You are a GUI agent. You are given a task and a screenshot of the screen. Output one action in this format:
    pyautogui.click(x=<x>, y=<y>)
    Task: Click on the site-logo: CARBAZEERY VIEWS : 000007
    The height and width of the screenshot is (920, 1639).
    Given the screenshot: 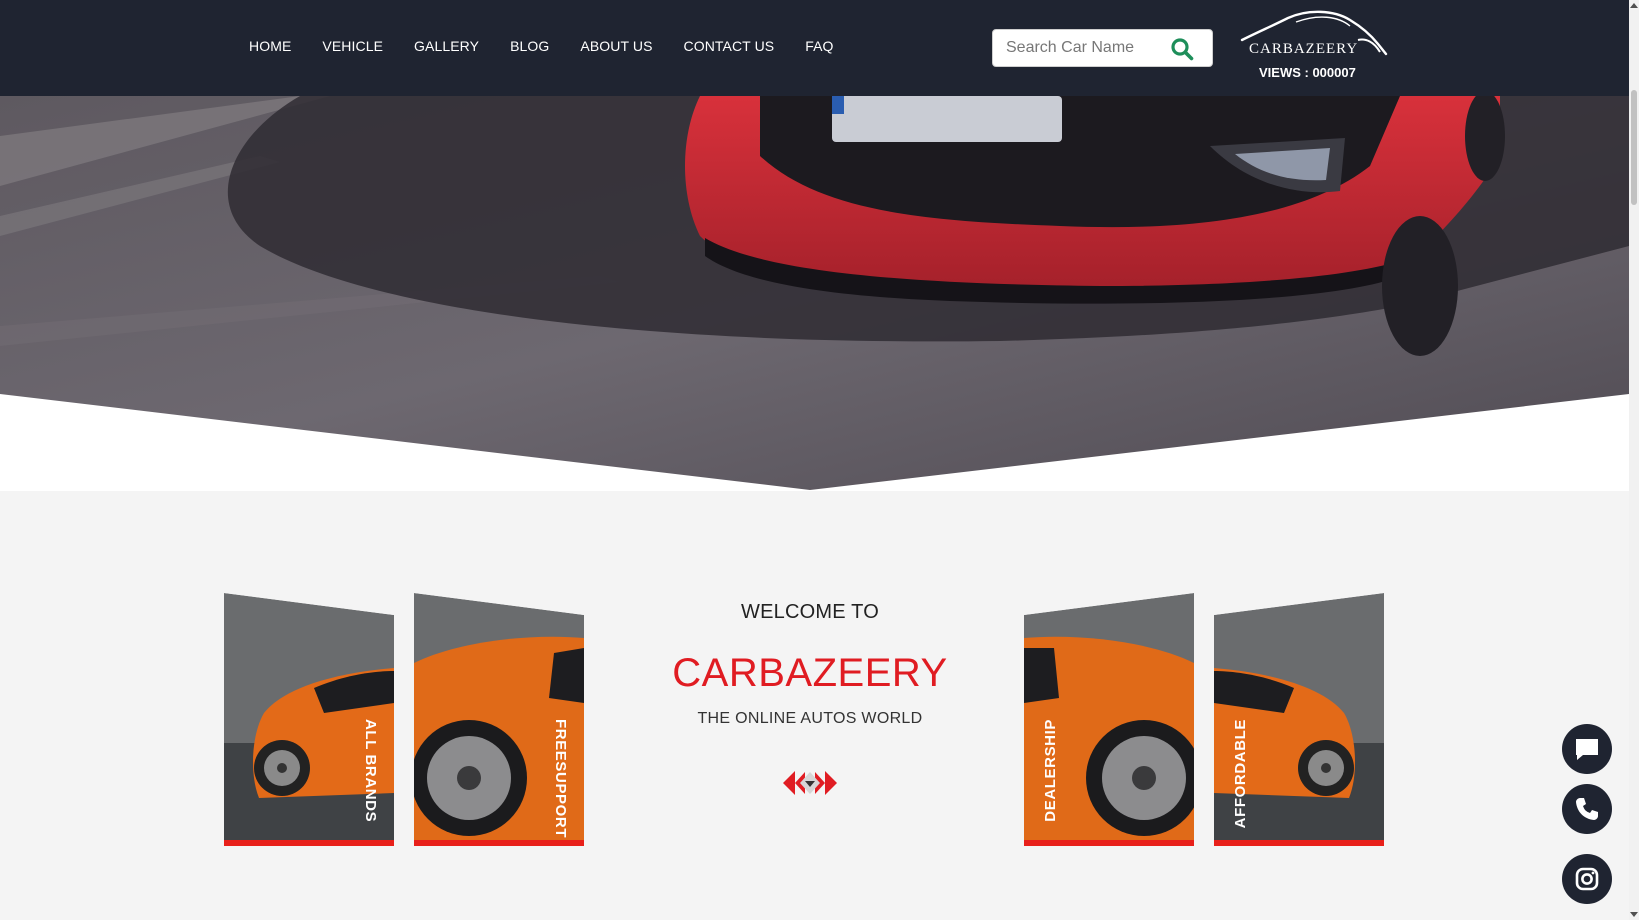 What is the action you would take?
    pyautogui.click(x=1313, y=46)
    